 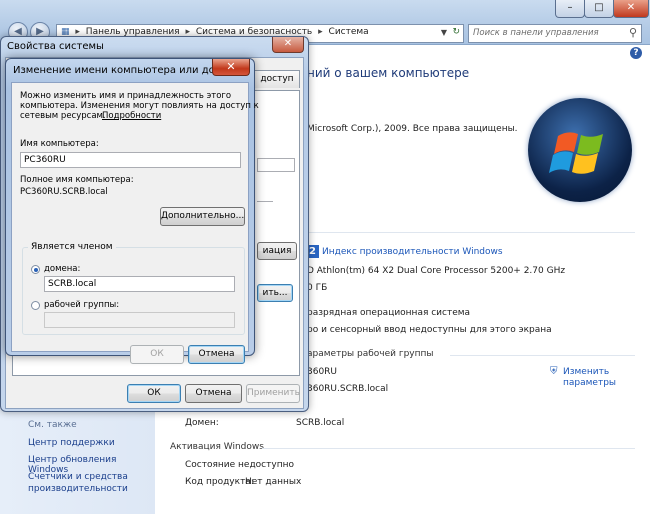 What do you see at coordinates (273, 393) in the screenshot?
I see `apply-button: Применить` at bounding box center [273, 393].